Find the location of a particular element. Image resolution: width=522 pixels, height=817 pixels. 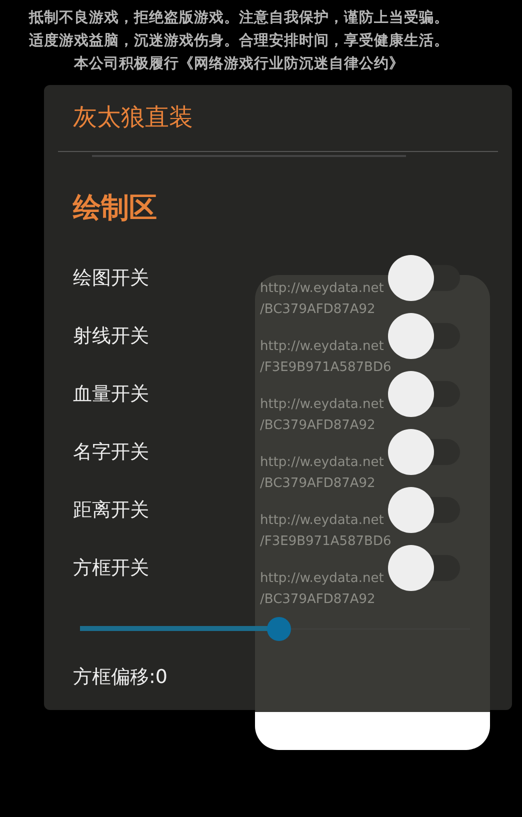

notice-text: 抵制不良游戏，拒绝盗版游戏。注意自我保护，谨防上当受骗。 is located at coordinates (239, 18).